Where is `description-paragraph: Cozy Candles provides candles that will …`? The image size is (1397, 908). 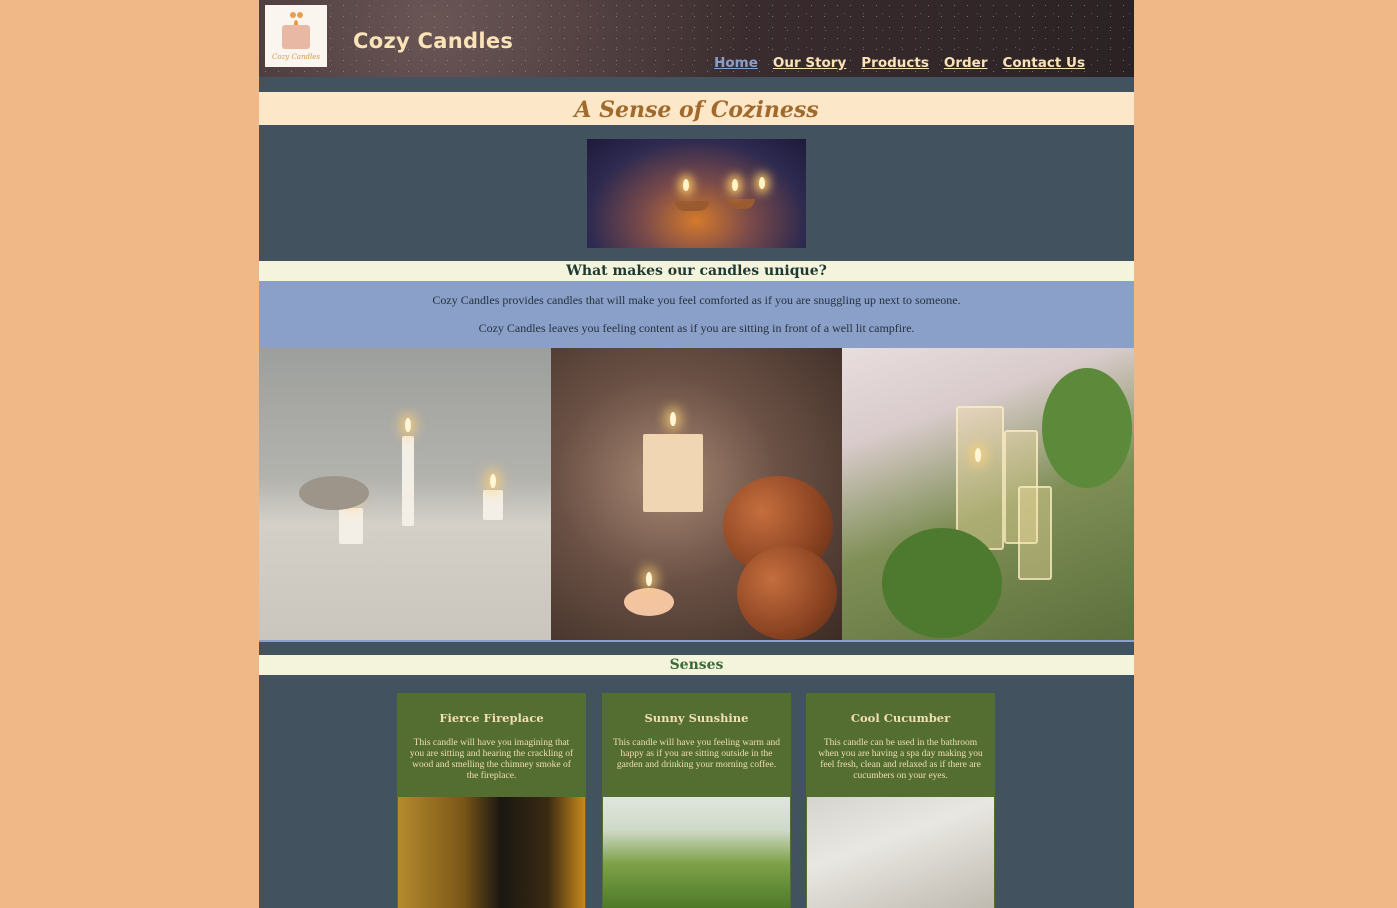 description-paragraph: Cozy Candles provides candles that will … is located at coordinates (696, 300).